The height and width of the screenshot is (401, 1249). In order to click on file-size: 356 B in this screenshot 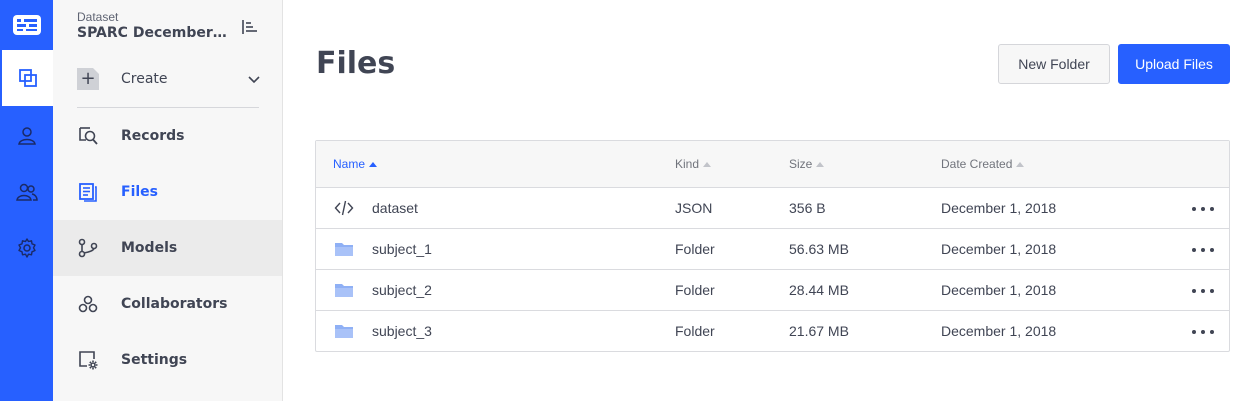, I will do `click(807, 208)`.